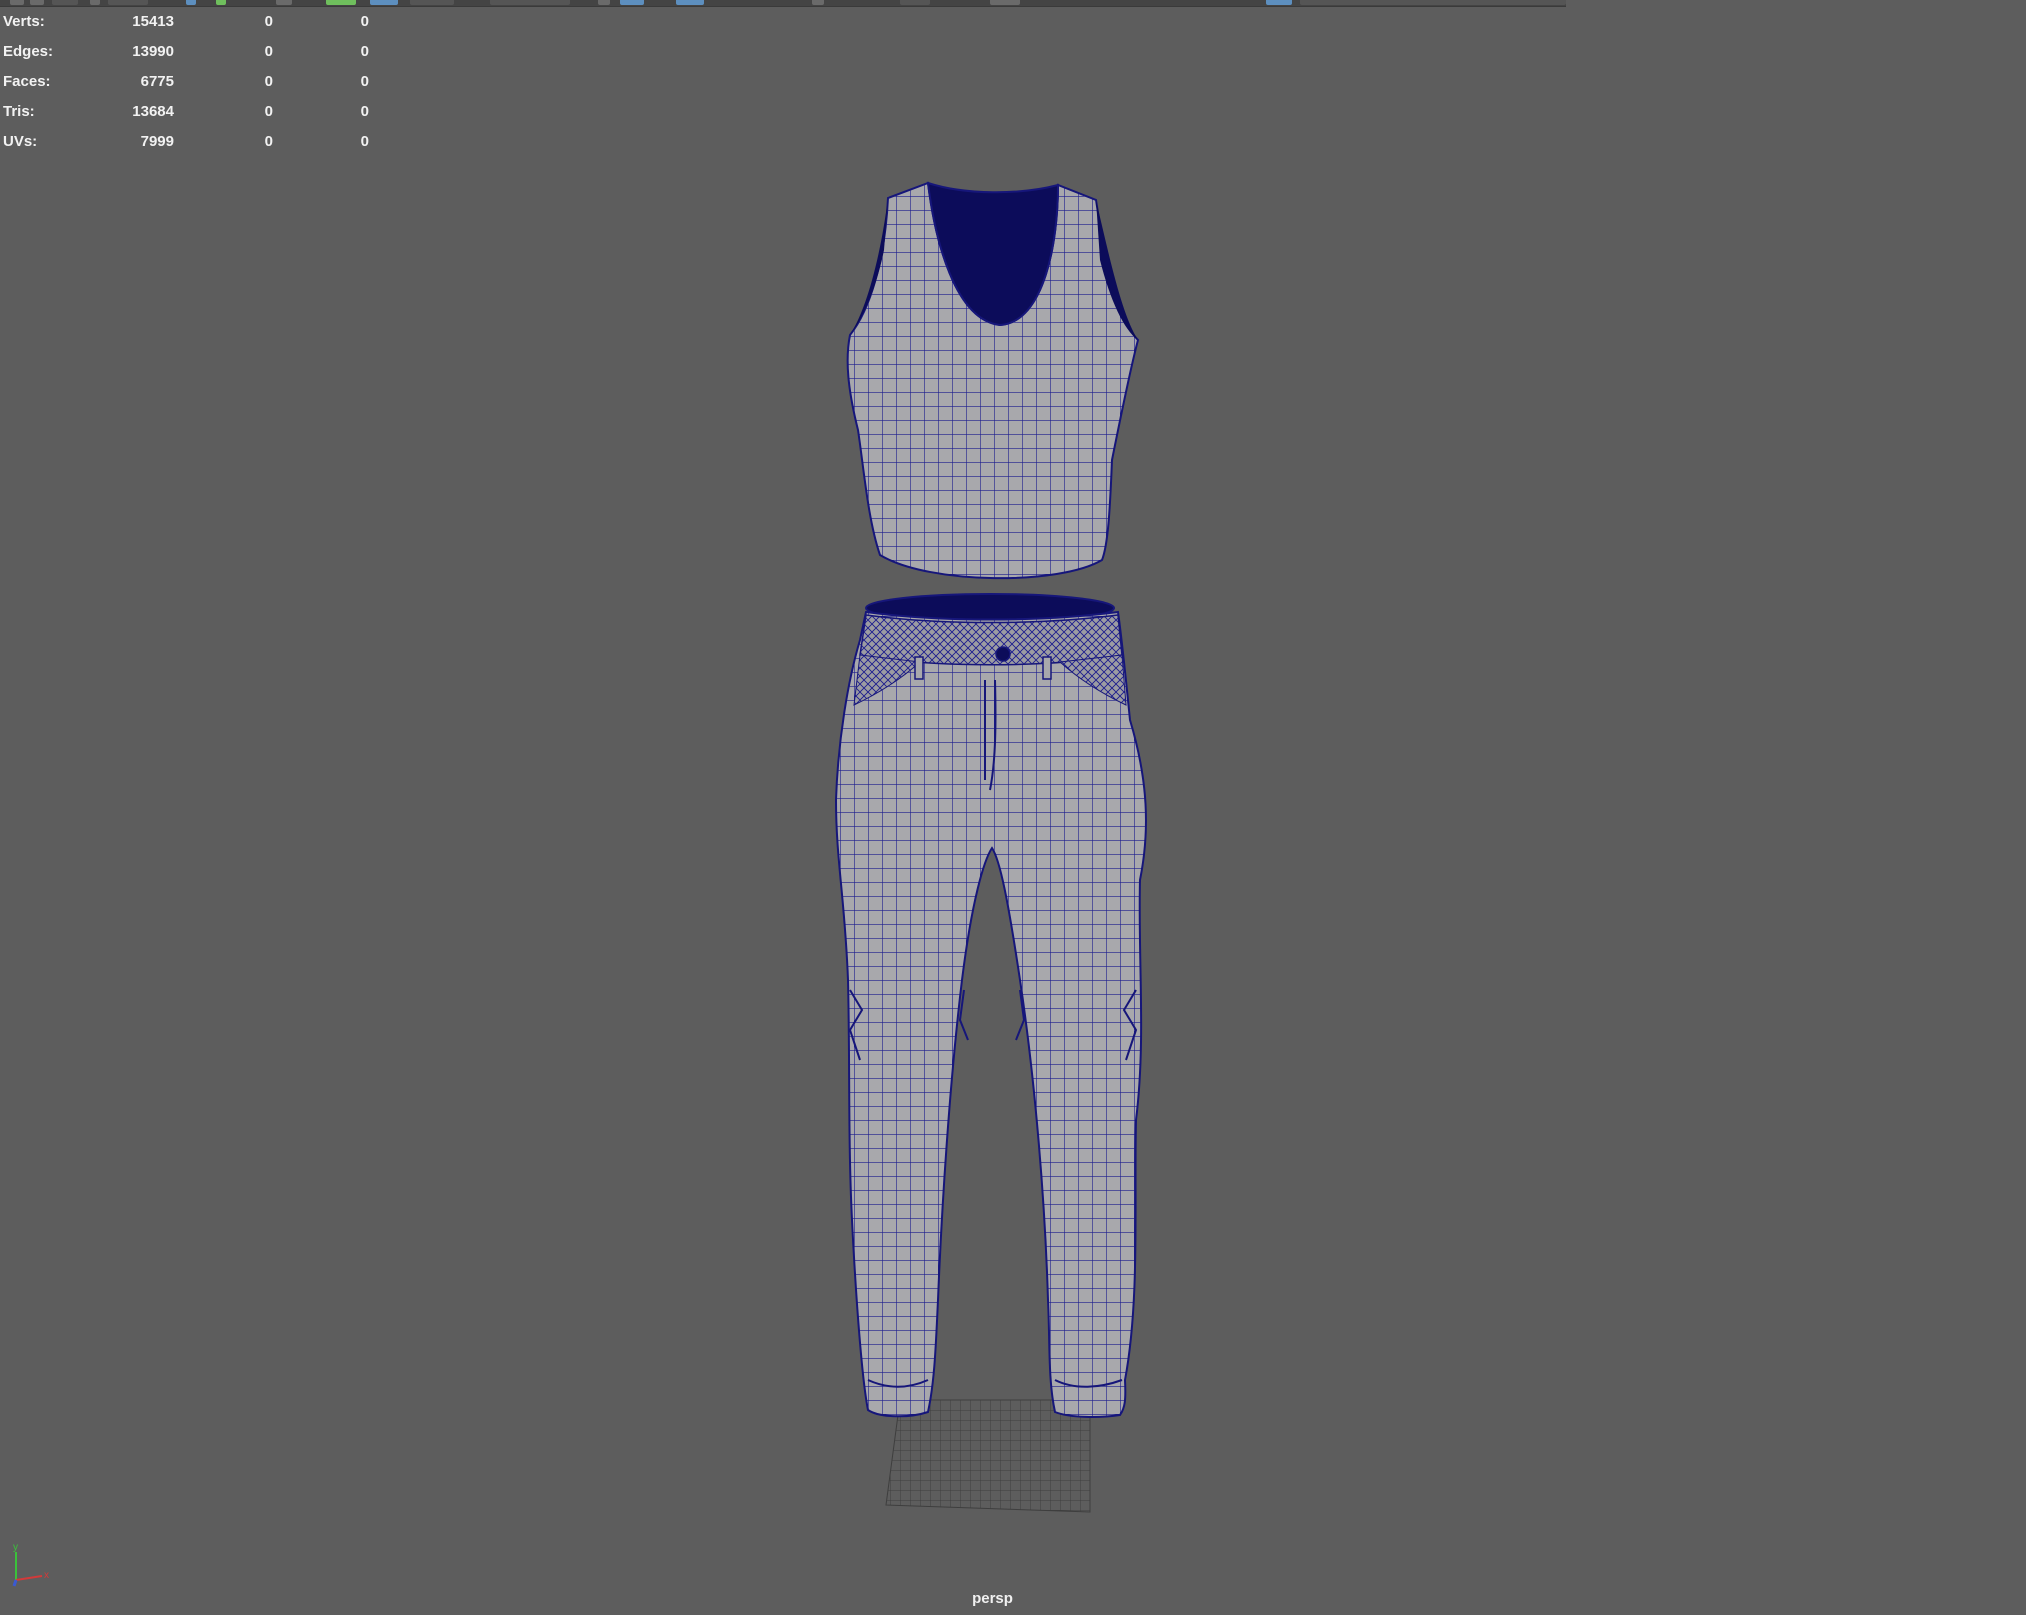 Image resolution: width=2026 pixels, height=1615 pixels. I want to click on pants-mesh, so click(990, 1005).